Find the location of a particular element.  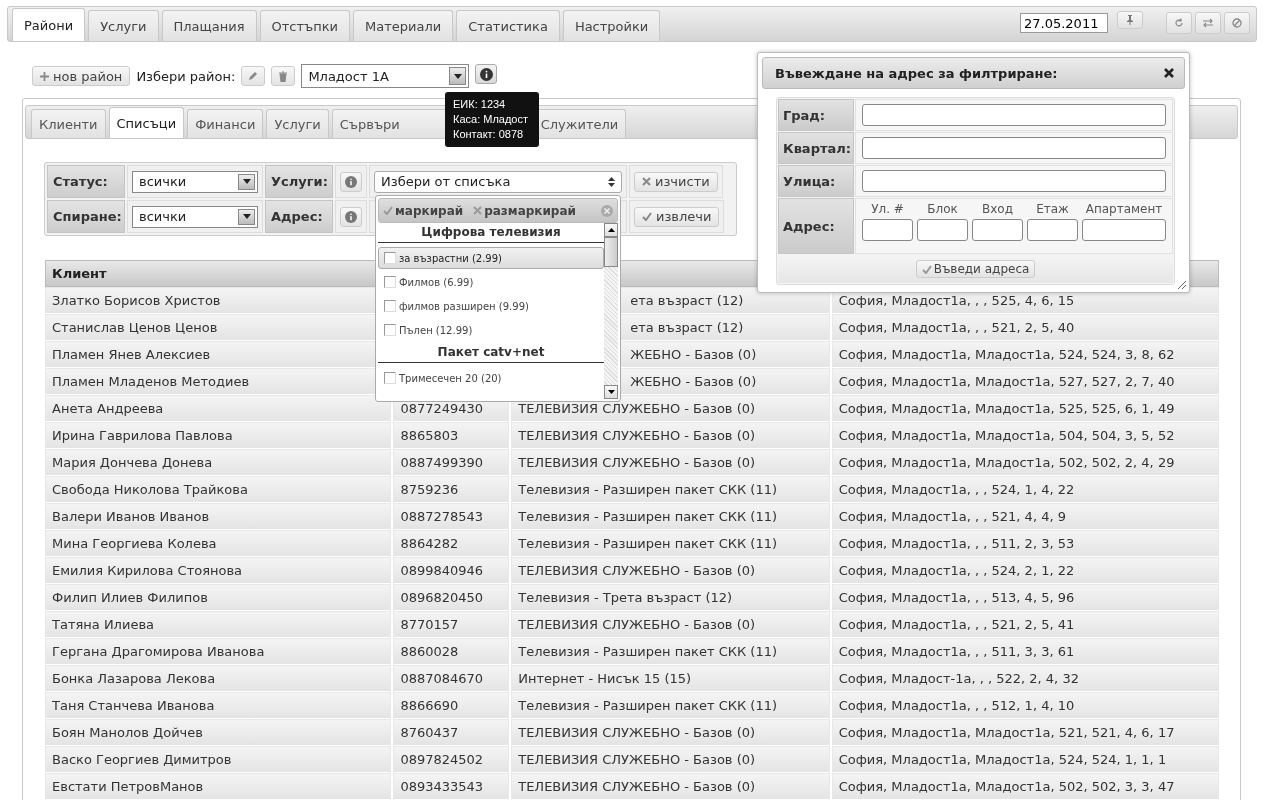

table-cell: Таня Станчева Иванова is located at coordinates (218, 705).